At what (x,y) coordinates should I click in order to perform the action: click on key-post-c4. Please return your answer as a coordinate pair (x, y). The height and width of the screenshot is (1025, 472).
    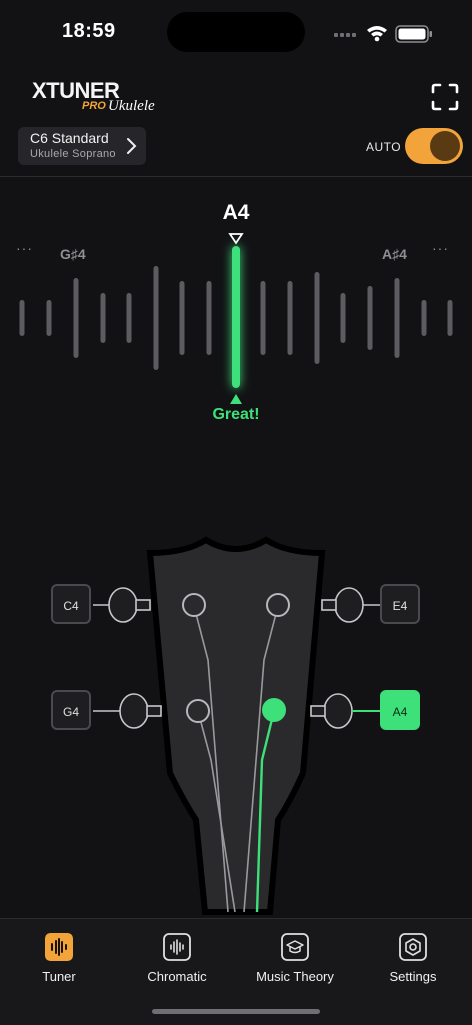
    Looking at the image, I should click on (143, 605).